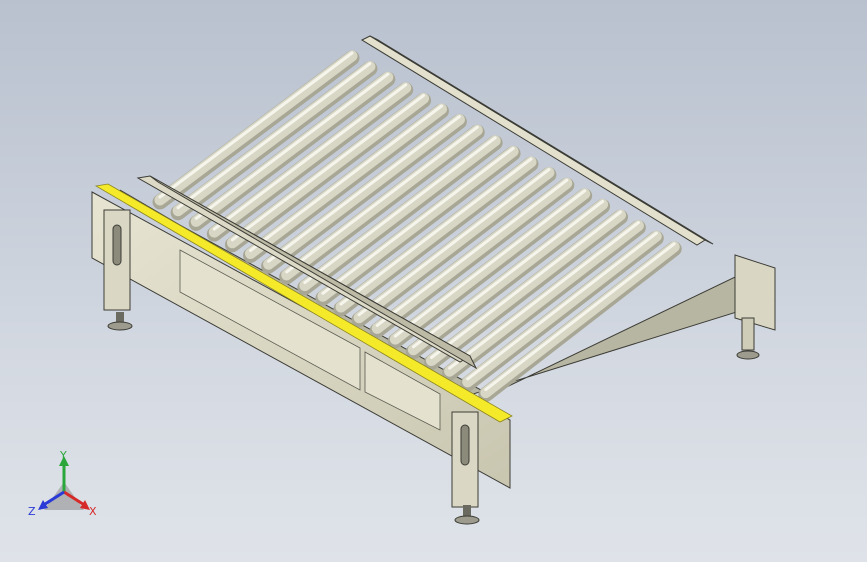 The height and width of the screenshot is (562, 867). I want to click on triad-x-label: X, so click(93, 511).